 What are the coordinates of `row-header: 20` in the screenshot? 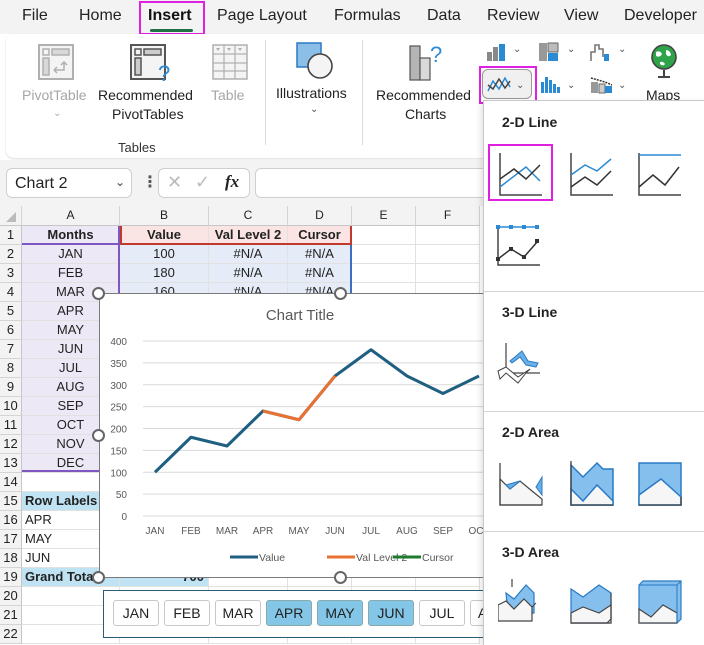 It's located at (11, 596).